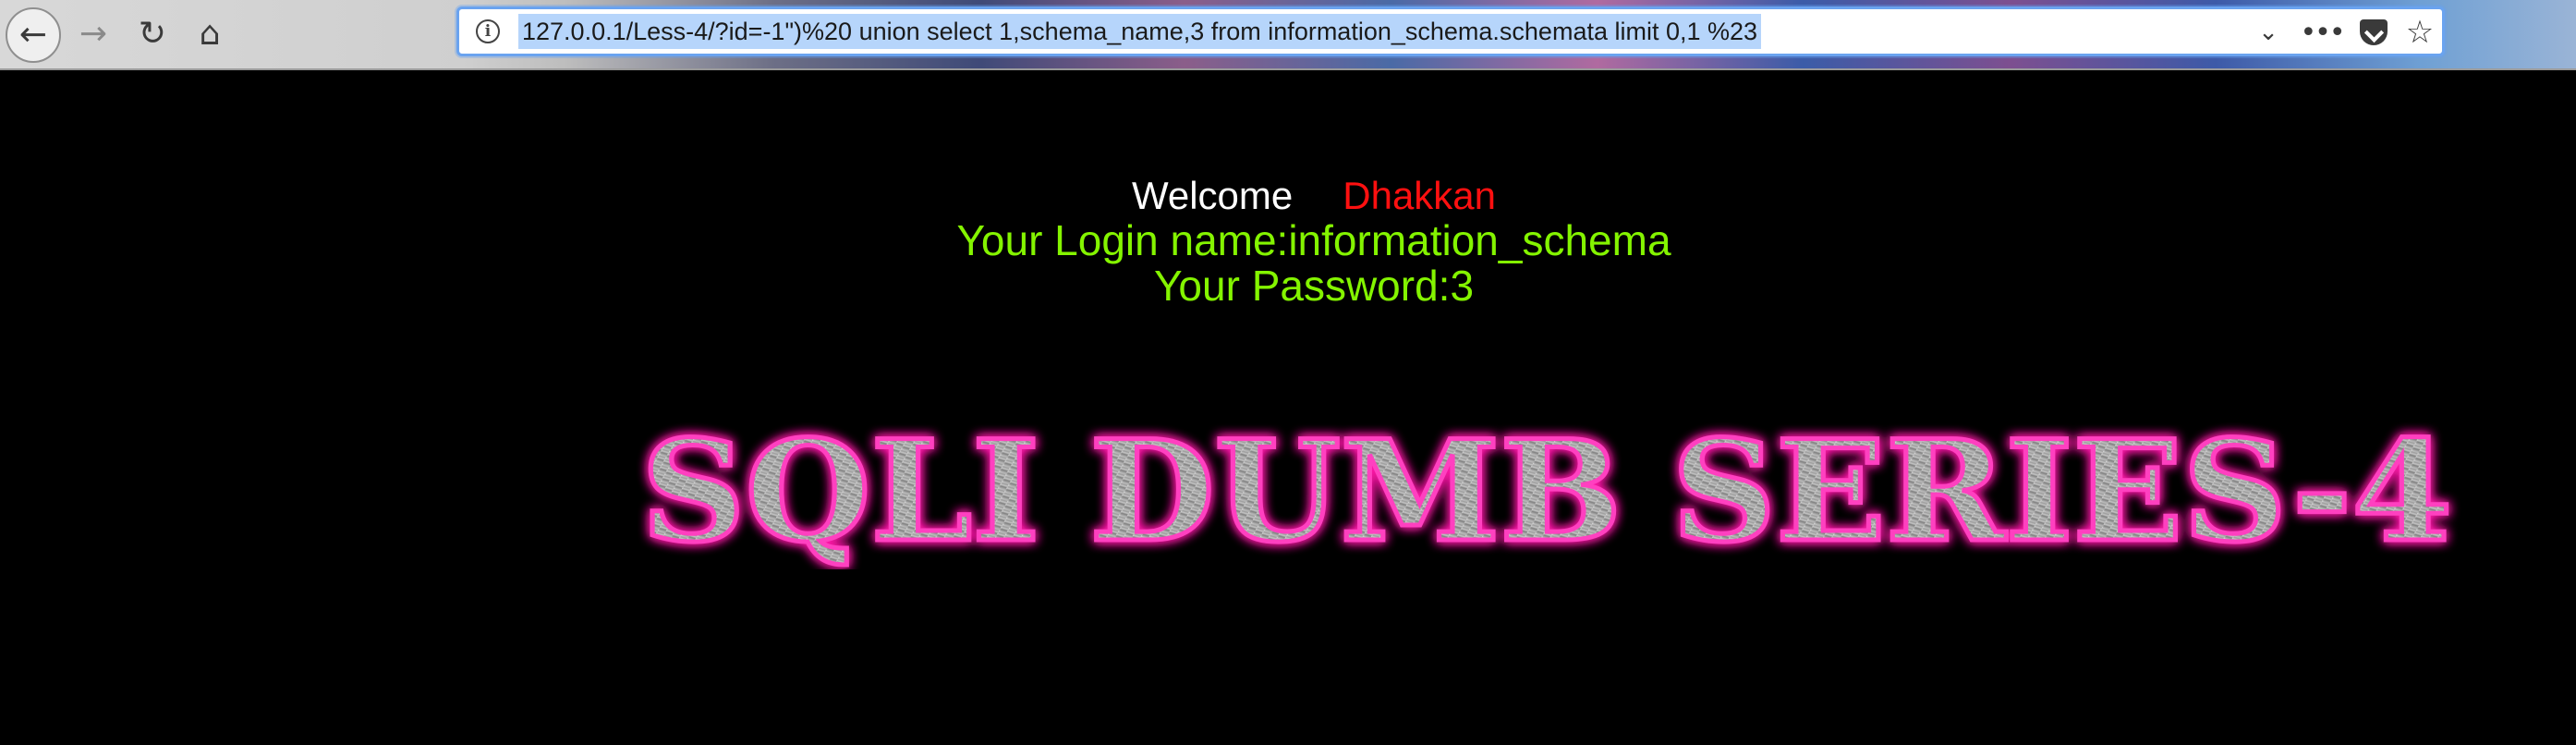 The width and height of the screenshot is (2576, 745). I want to click on chevron-down-icon: ⌄, so click(2268, 32).